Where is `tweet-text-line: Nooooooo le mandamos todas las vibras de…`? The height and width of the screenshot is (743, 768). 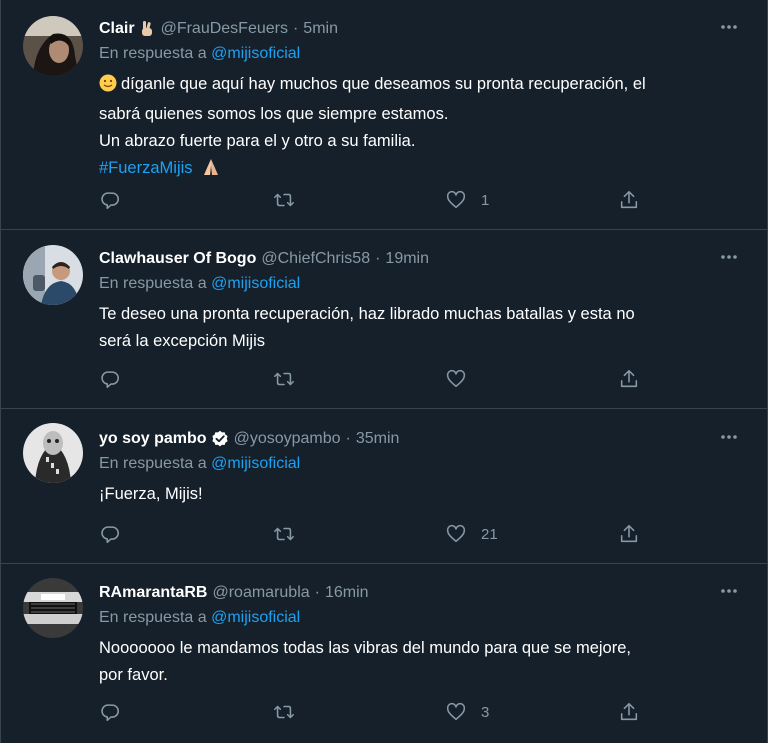 tweet-text-line: Nooooooo le mandamos todas las vibras de… is located at coordinates (365, 648).